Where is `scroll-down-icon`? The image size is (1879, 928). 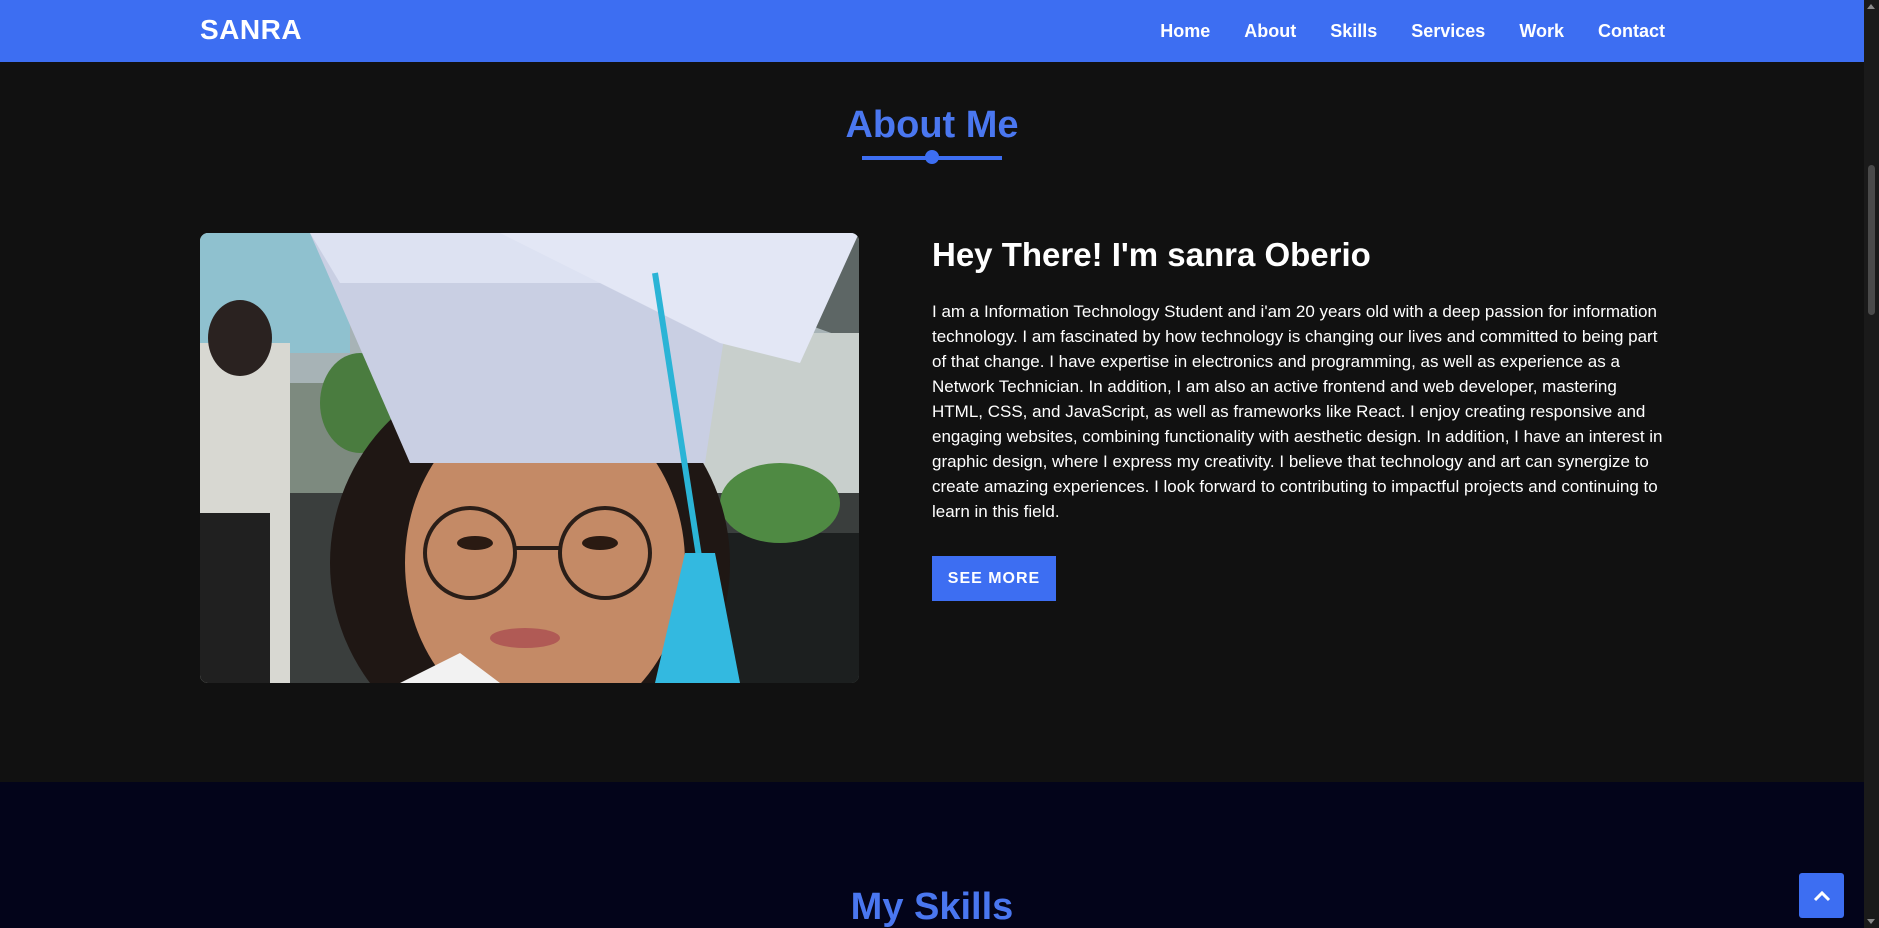
scroll-down-icon is located at coordinates (1871, 921).